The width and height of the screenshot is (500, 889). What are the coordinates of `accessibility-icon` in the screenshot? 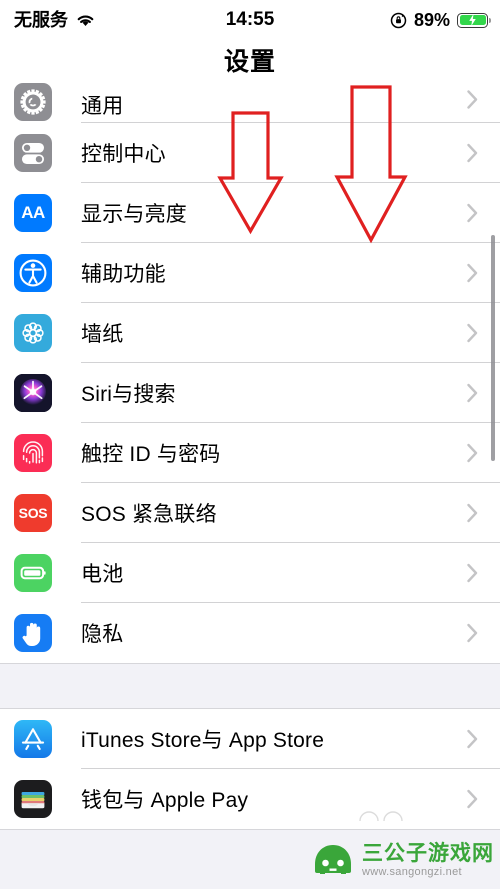 It's located at (33, 273).